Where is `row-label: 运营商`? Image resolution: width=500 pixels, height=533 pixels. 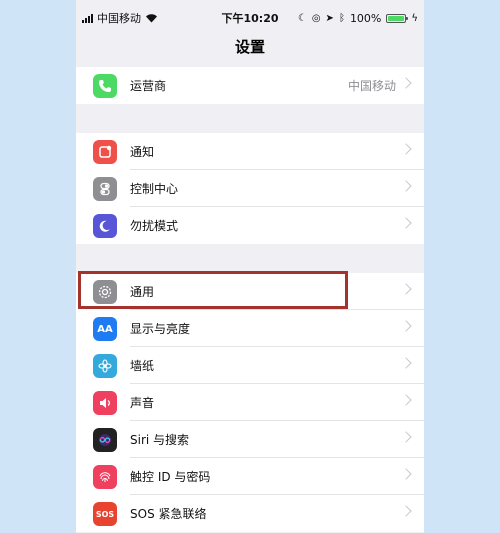
row-label: 运营商 is located at coordinates (148, 86).